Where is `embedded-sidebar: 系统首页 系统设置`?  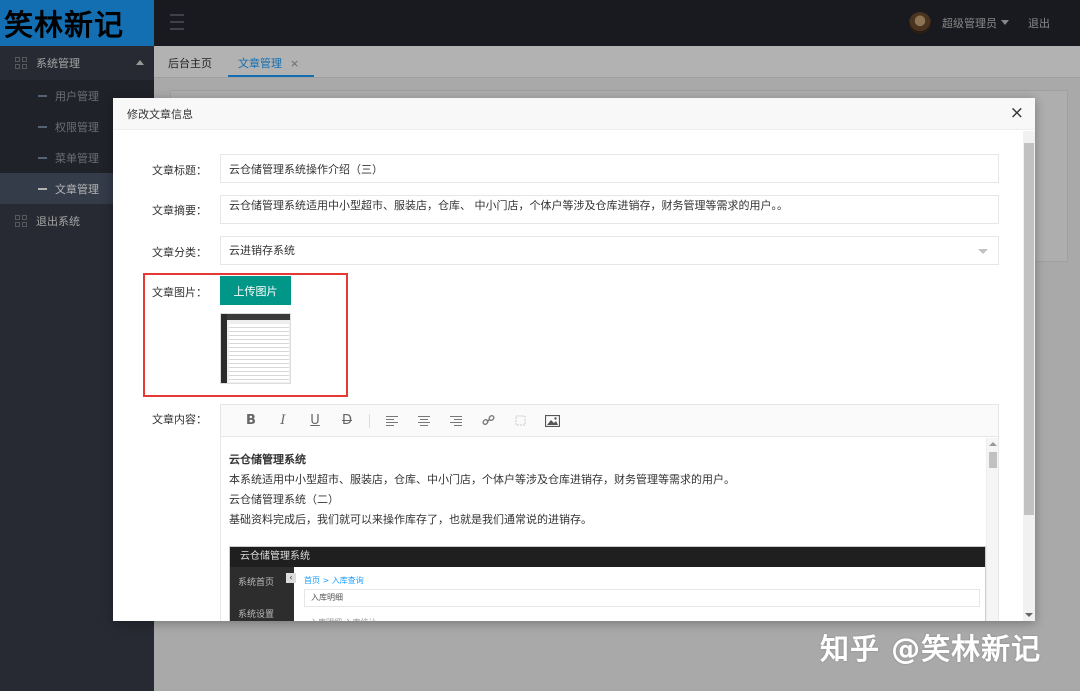 embedded-sidebar: 系统首页 系统设置 is located at coordinates (262, 594).